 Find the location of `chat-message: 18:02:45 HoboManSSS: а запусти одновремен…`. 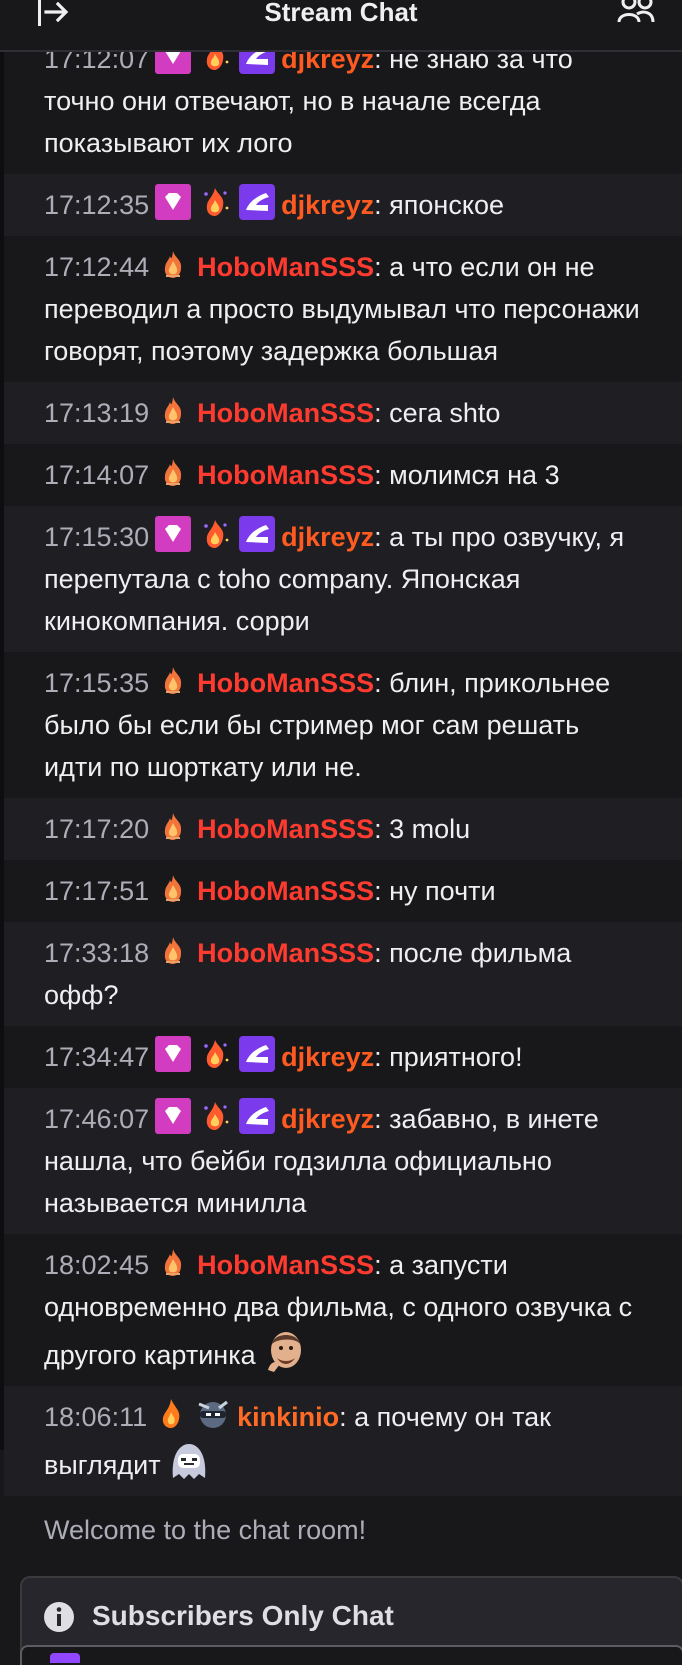

chat-message: 18:02:45 HoboManSSS: а запусти одновремен… is located at coordinates (343, 1310).